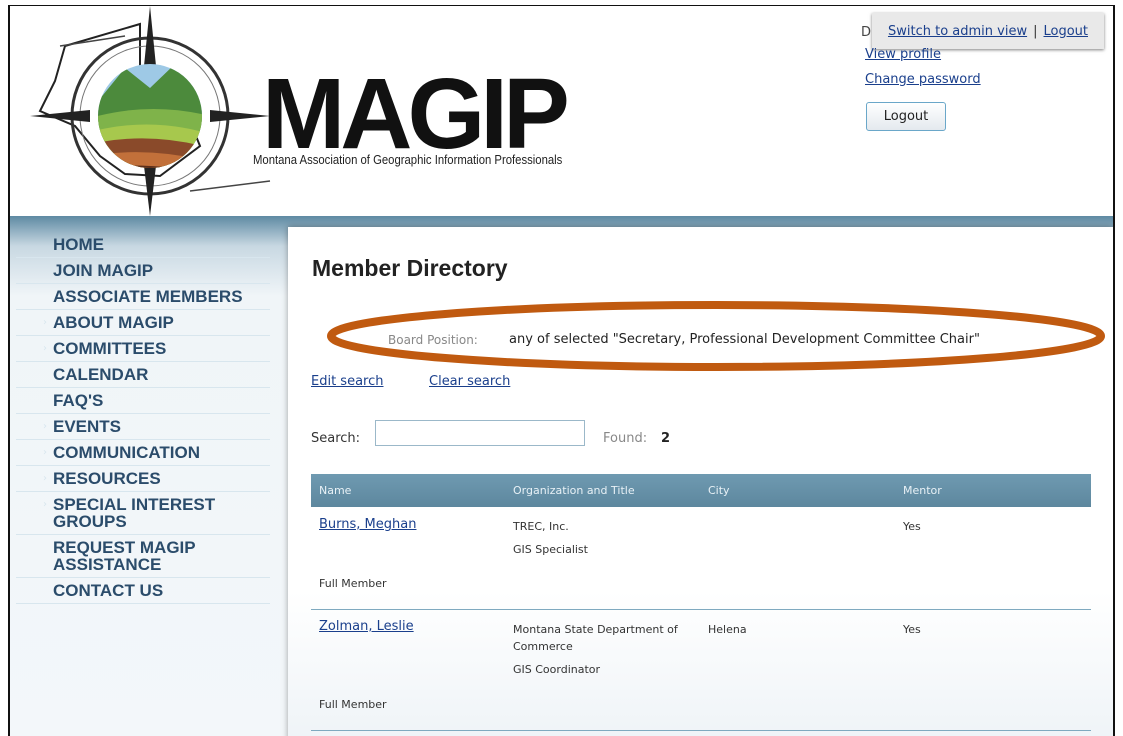 This screenshot has width=1123, height=736. I want to click on logo-wordmark: MAGIP, so click(416, 114).